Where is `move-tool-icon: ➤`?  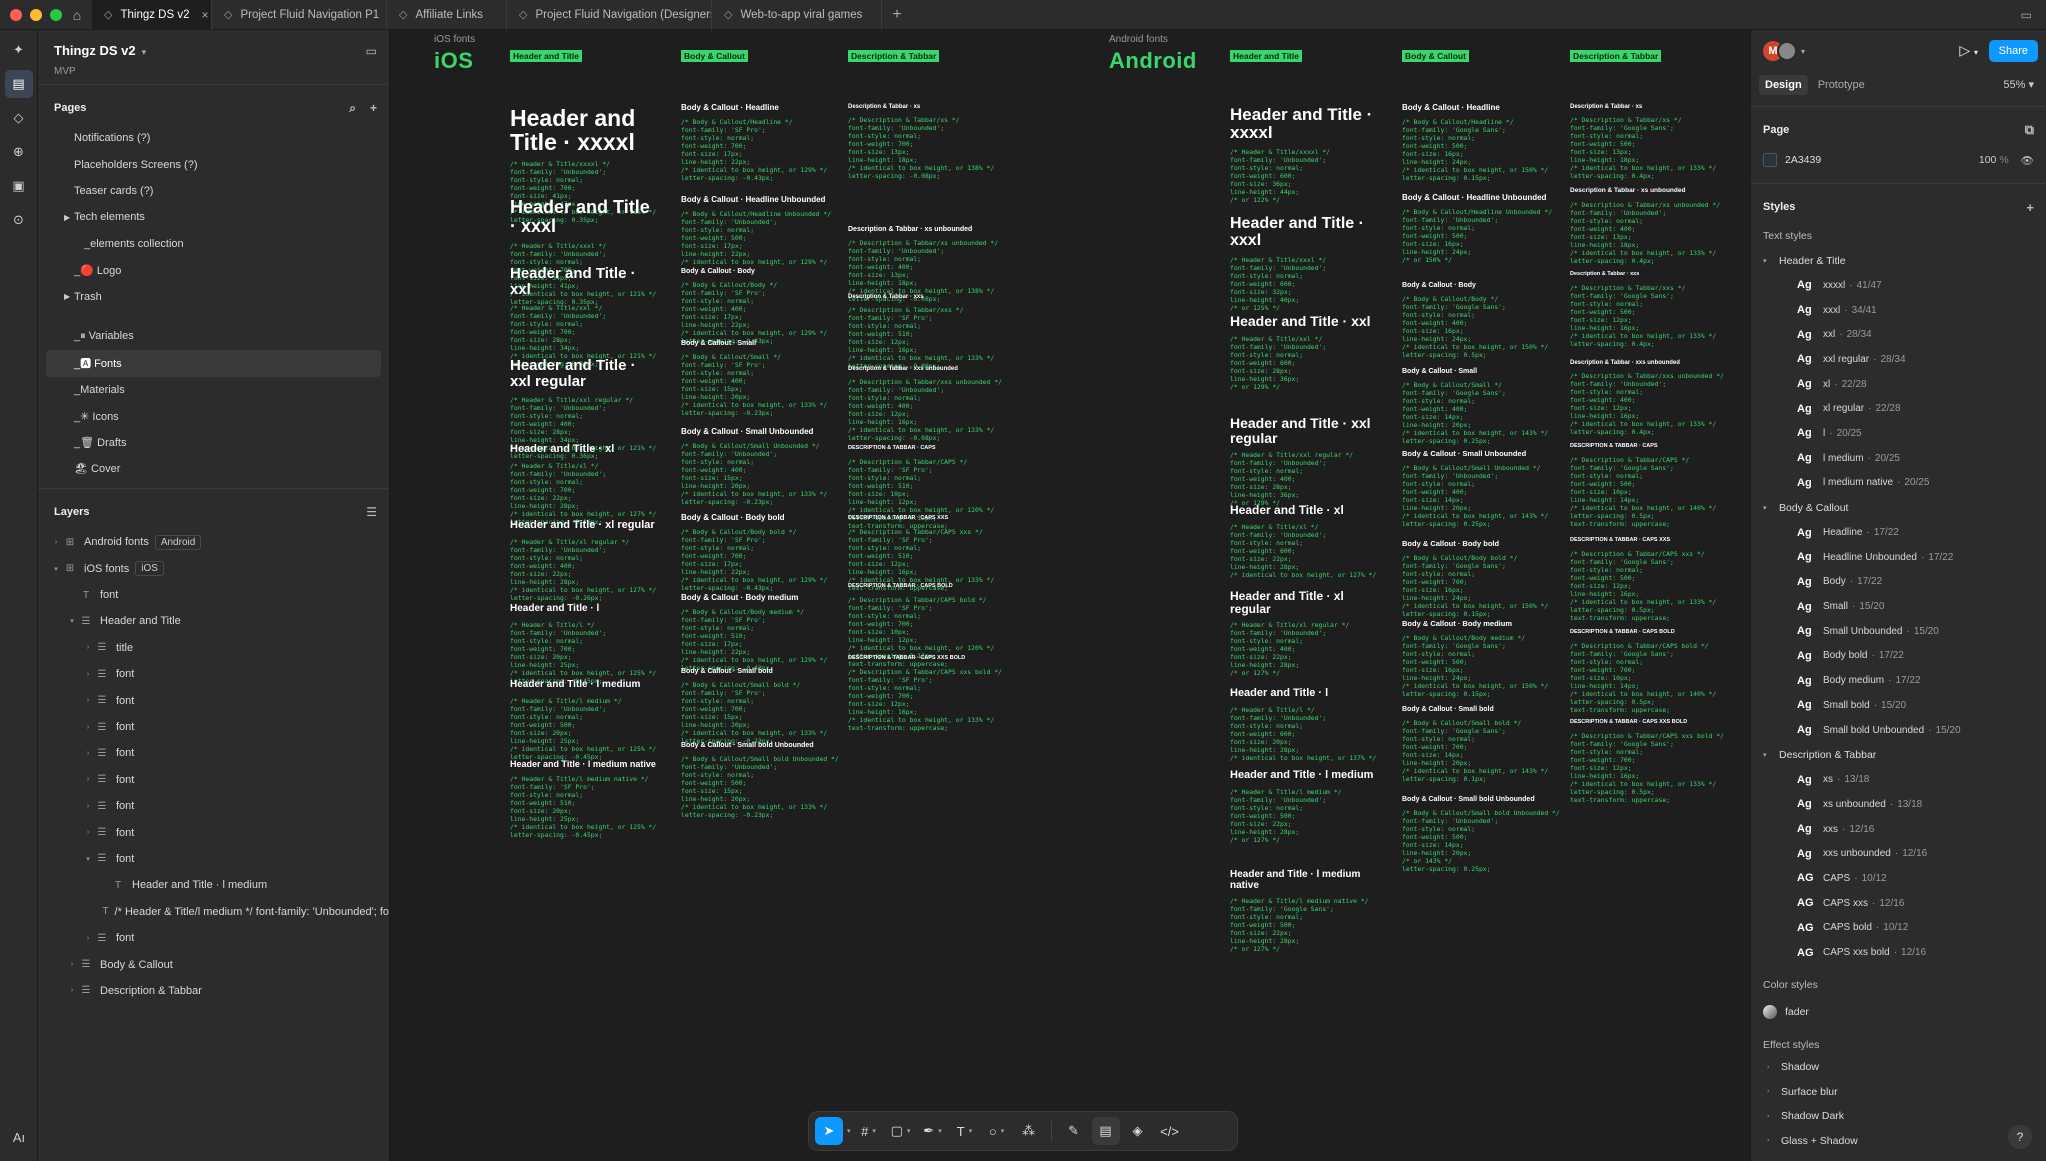
move-tool-icon: ➤ is located at coordinates (829, 1131).